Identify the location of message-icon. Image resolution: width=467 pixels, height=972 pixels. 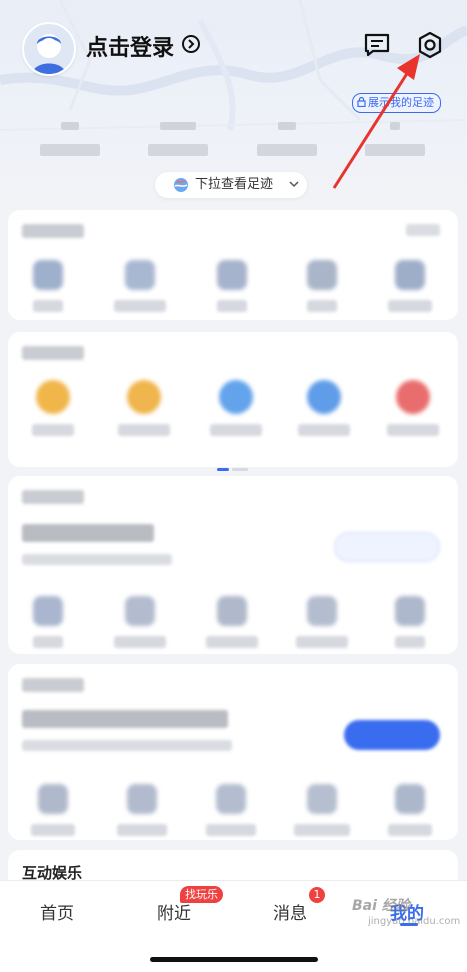
(377, 45).